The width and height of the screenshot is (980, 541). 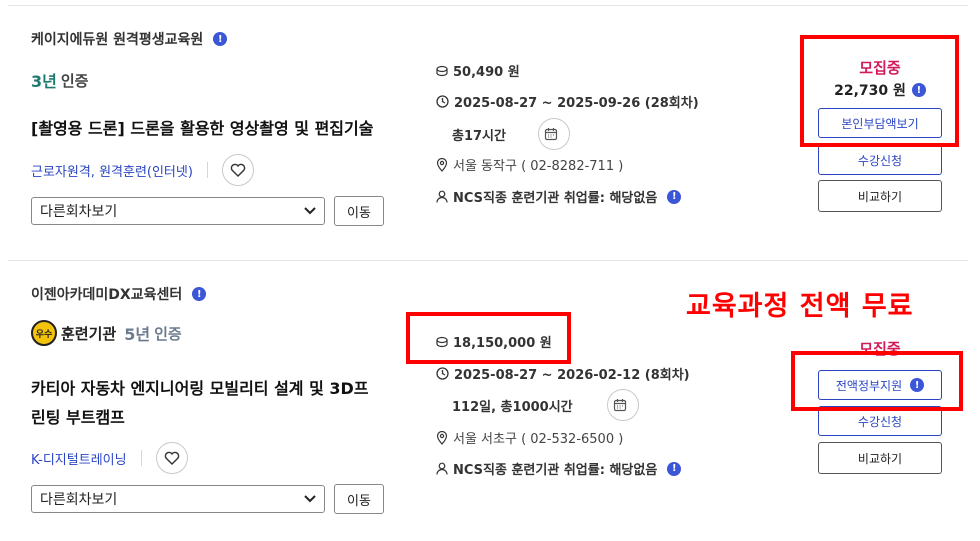 What do you see at coordinates (488, 338) in the screenshot?
I see `annotation-box-price` at bounding box center [488, 338].